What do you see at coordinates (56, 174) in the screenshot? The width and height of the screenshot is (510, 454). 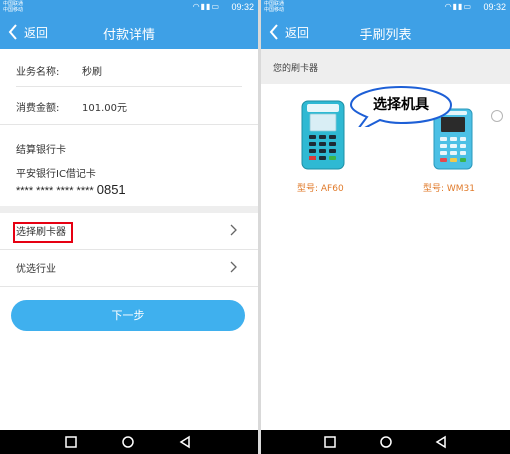 I see `bank-name: 平安银行IC借记卡` at bounding box center [56, 174].